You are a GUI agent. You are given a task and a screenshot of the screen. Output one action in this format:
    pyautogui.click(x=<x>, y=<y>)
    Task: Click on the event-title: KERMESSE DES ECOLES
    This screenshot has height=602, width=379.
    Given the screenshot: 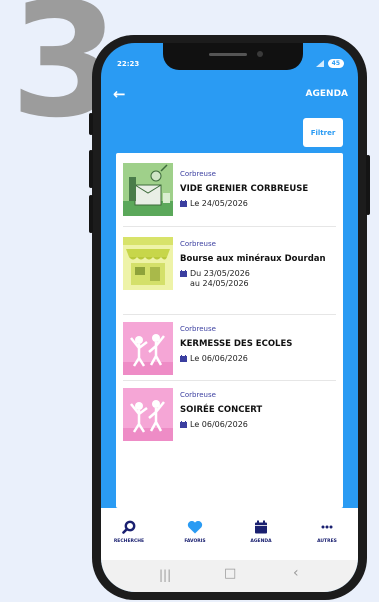 What is the action you would take?
    pyautogui.click(x=236, y=344)
    